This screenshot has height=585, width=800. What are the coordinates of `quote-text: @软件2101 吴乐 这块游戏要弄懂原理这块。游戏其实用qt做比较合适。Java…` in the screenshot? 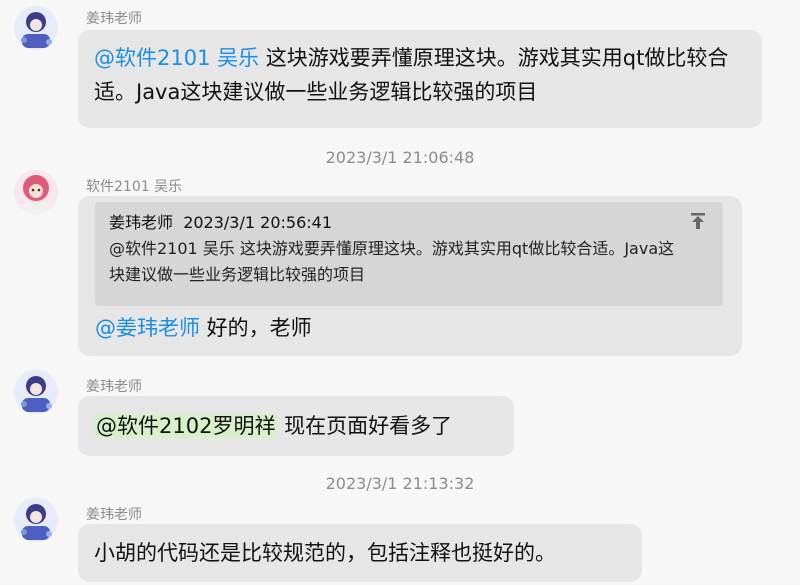 It's located at (392, 261).